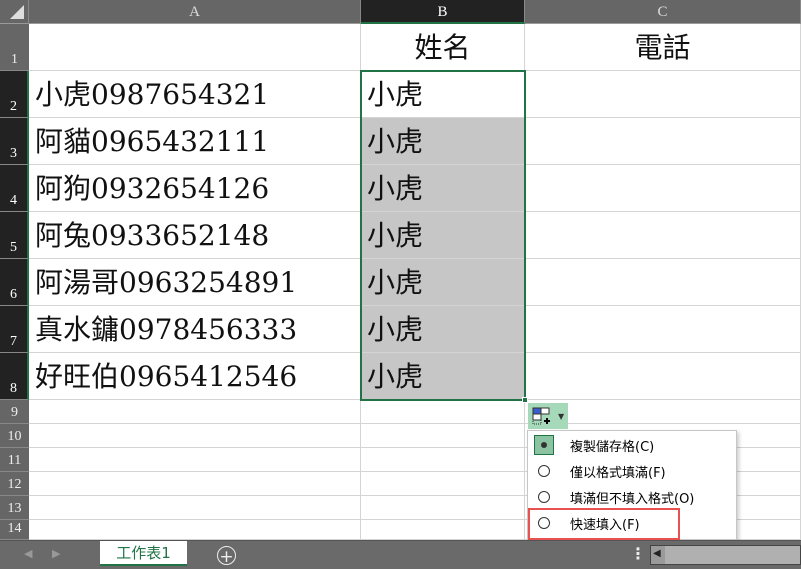 This screenshot has width=801, height=569. Describe the element at coordinates (443, 12) in the screenshot. I see `column-header-b: B` at that location.